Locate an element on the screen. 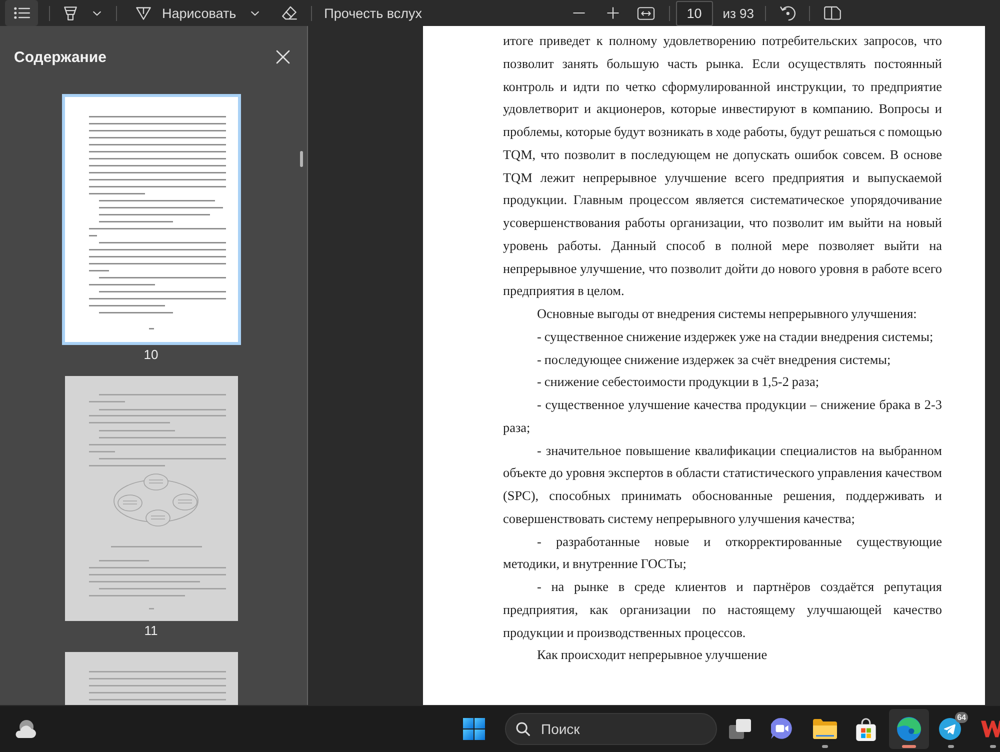  page-count: из 93 is located at coordinates (738, 13).